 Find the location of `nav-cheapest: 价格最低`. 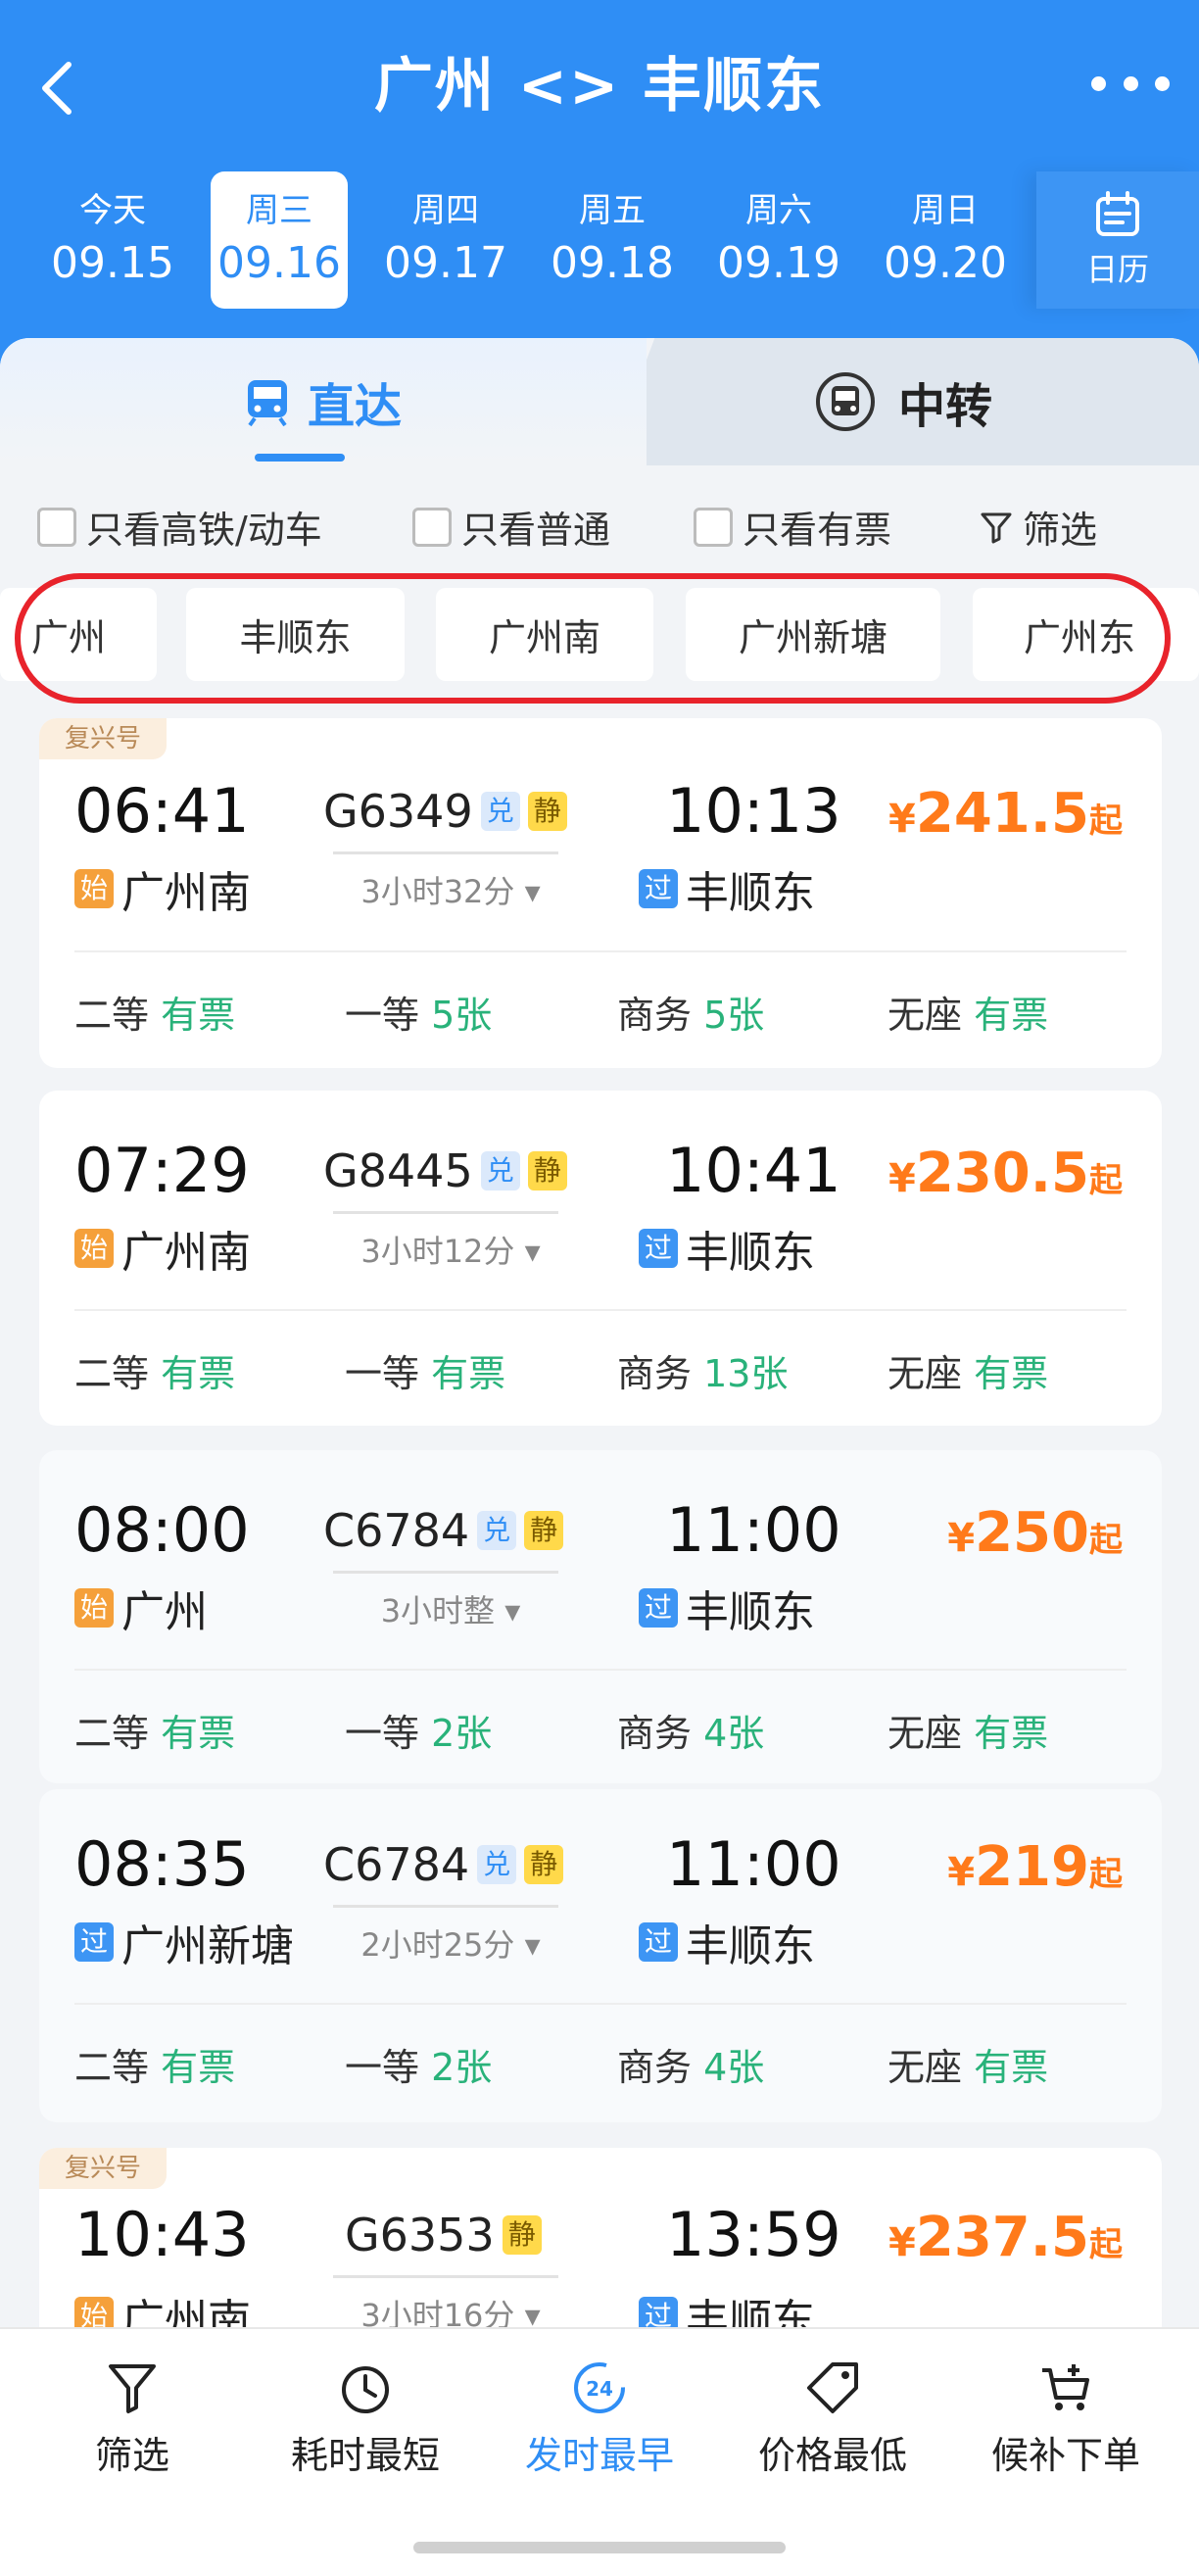

nav-cheapest: 价格最低 is located at coordinates (832, 2436).